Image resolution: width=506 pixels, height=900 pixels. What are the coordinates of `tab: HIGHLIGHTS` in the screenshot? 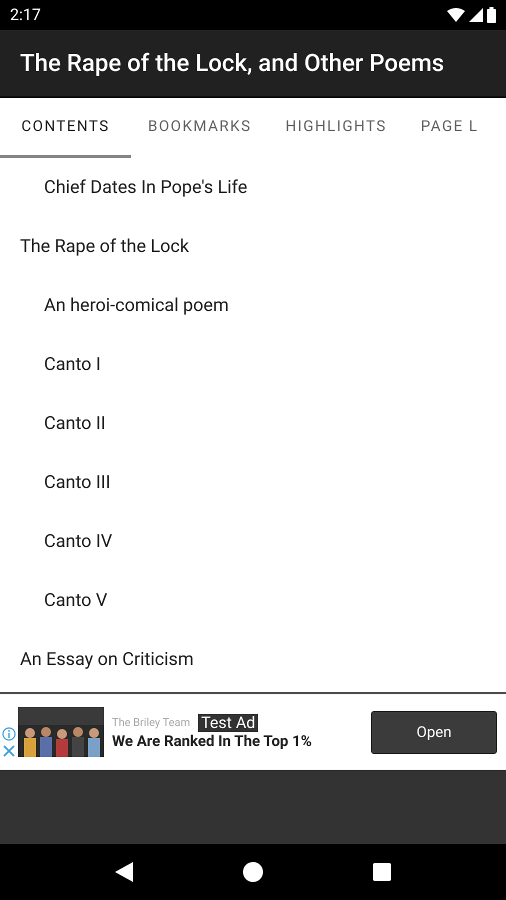 It's located at (336, 128).